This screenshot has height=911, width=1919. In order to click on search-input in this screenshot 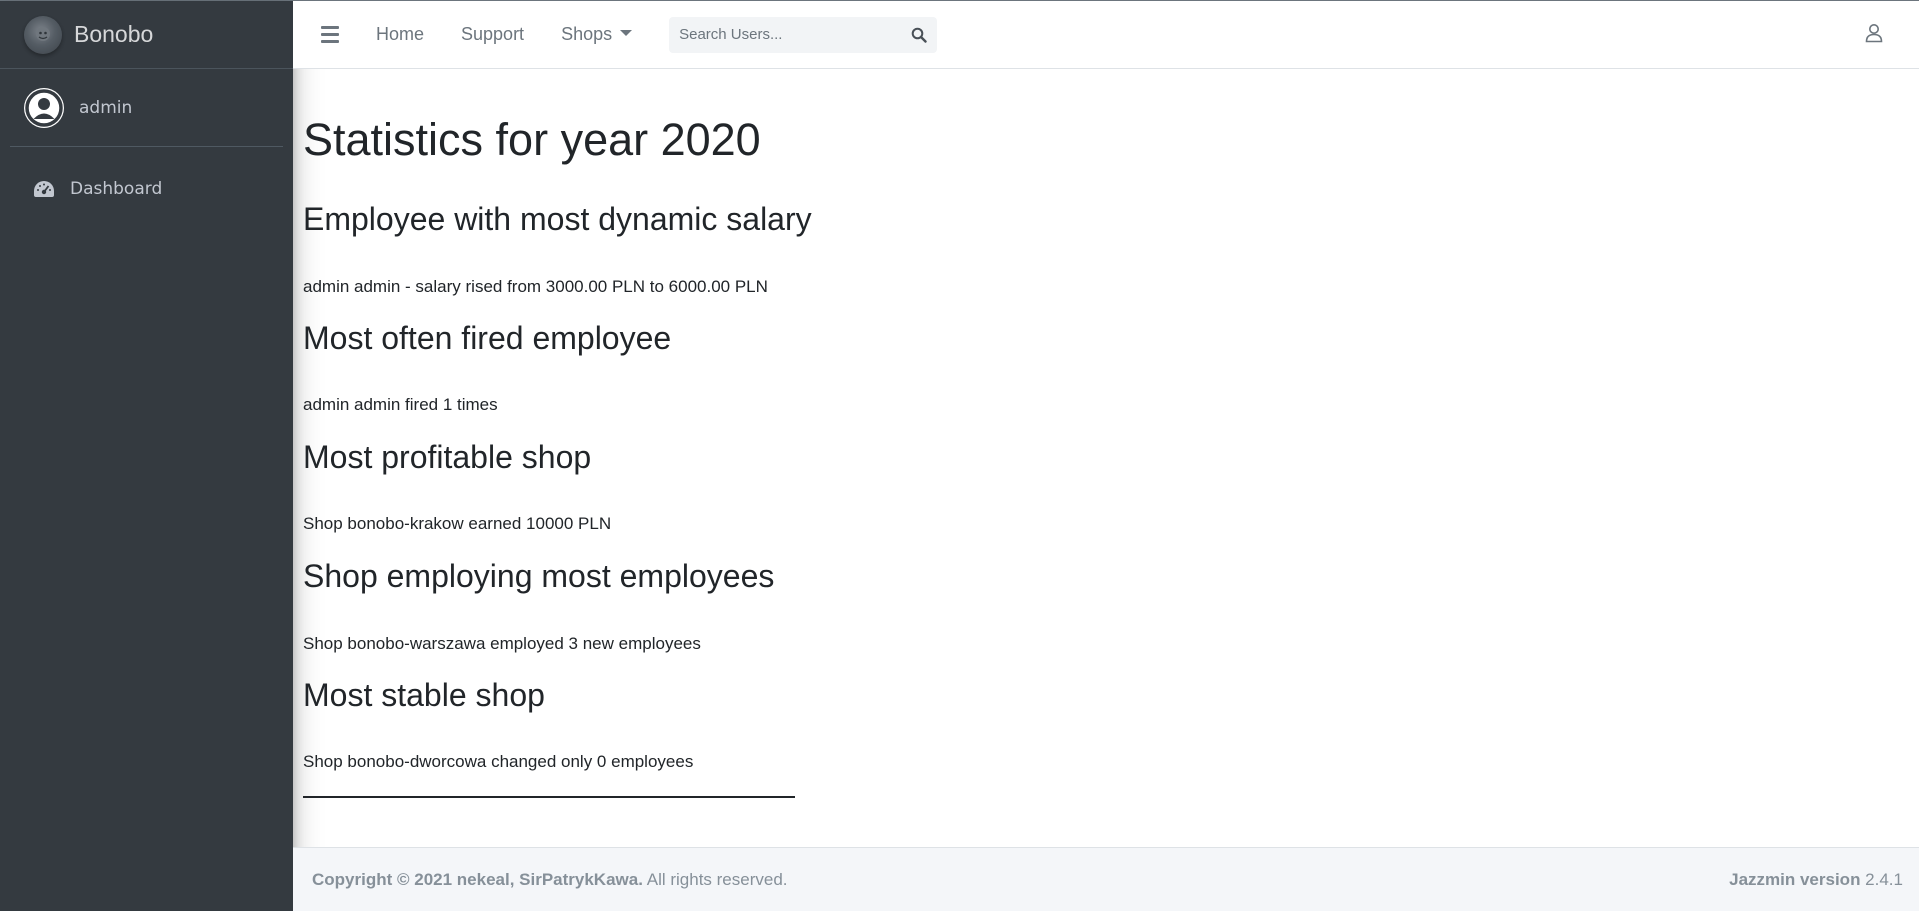, I will do `click(785, 34)`.